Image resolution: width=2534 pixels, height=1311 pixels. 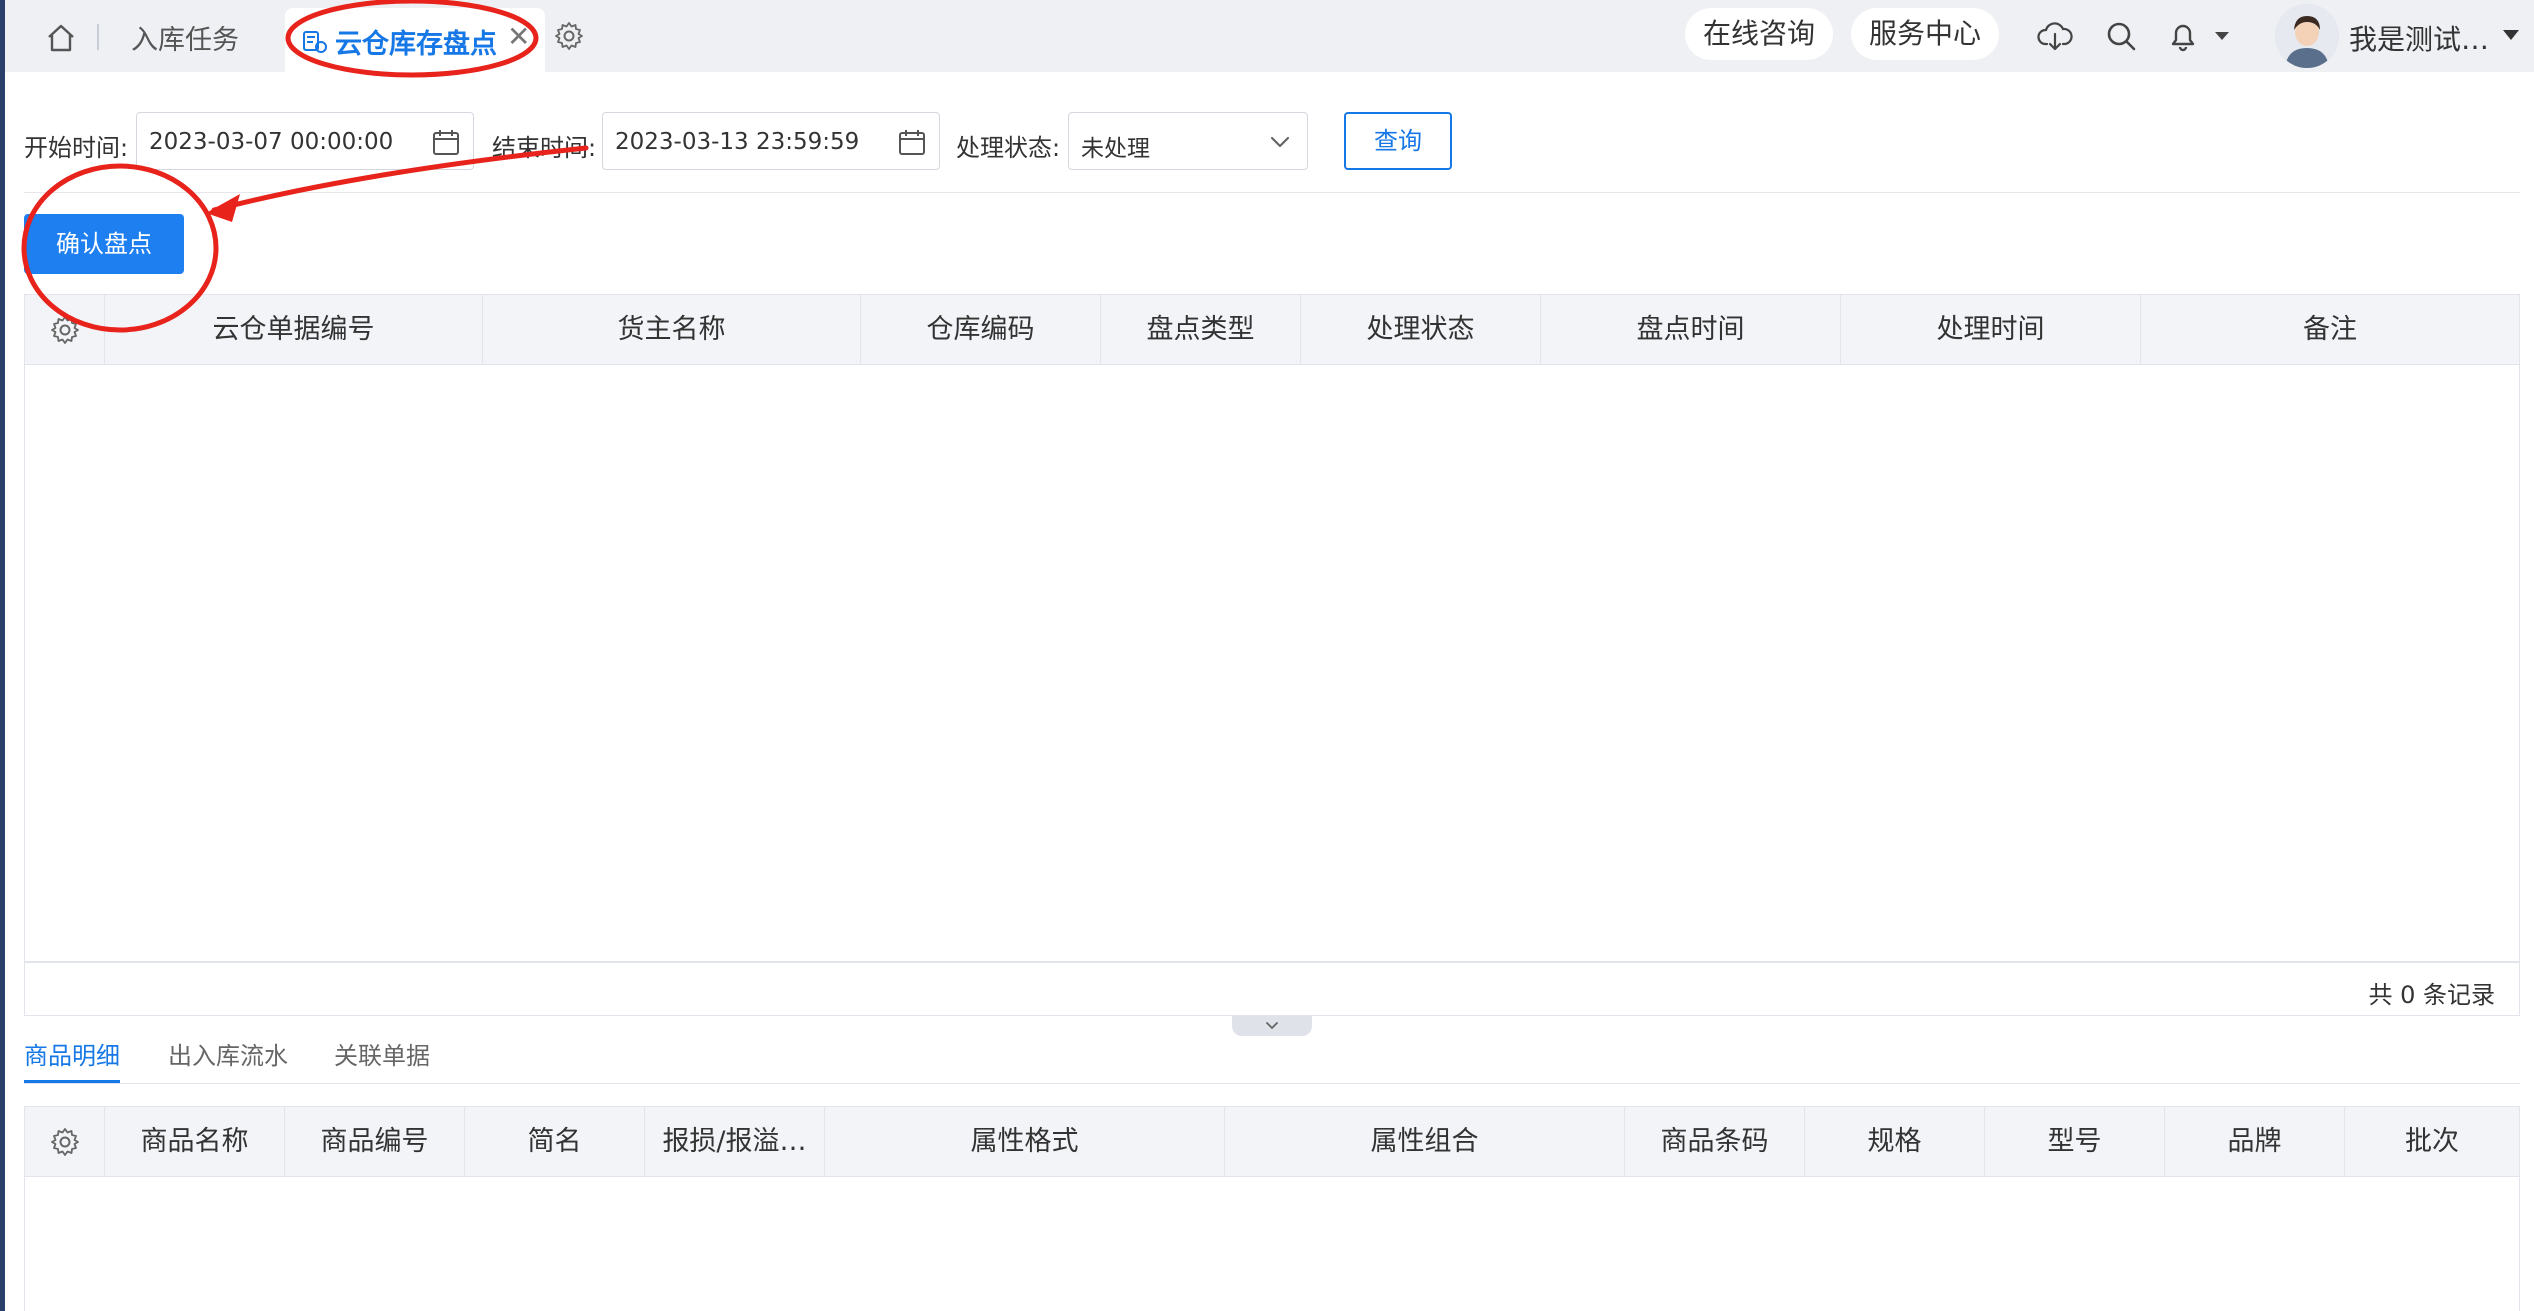 I want to click on tab-cloud-inventory-count: 云仓库存盘点 ✕, so click(x=415, y=40).